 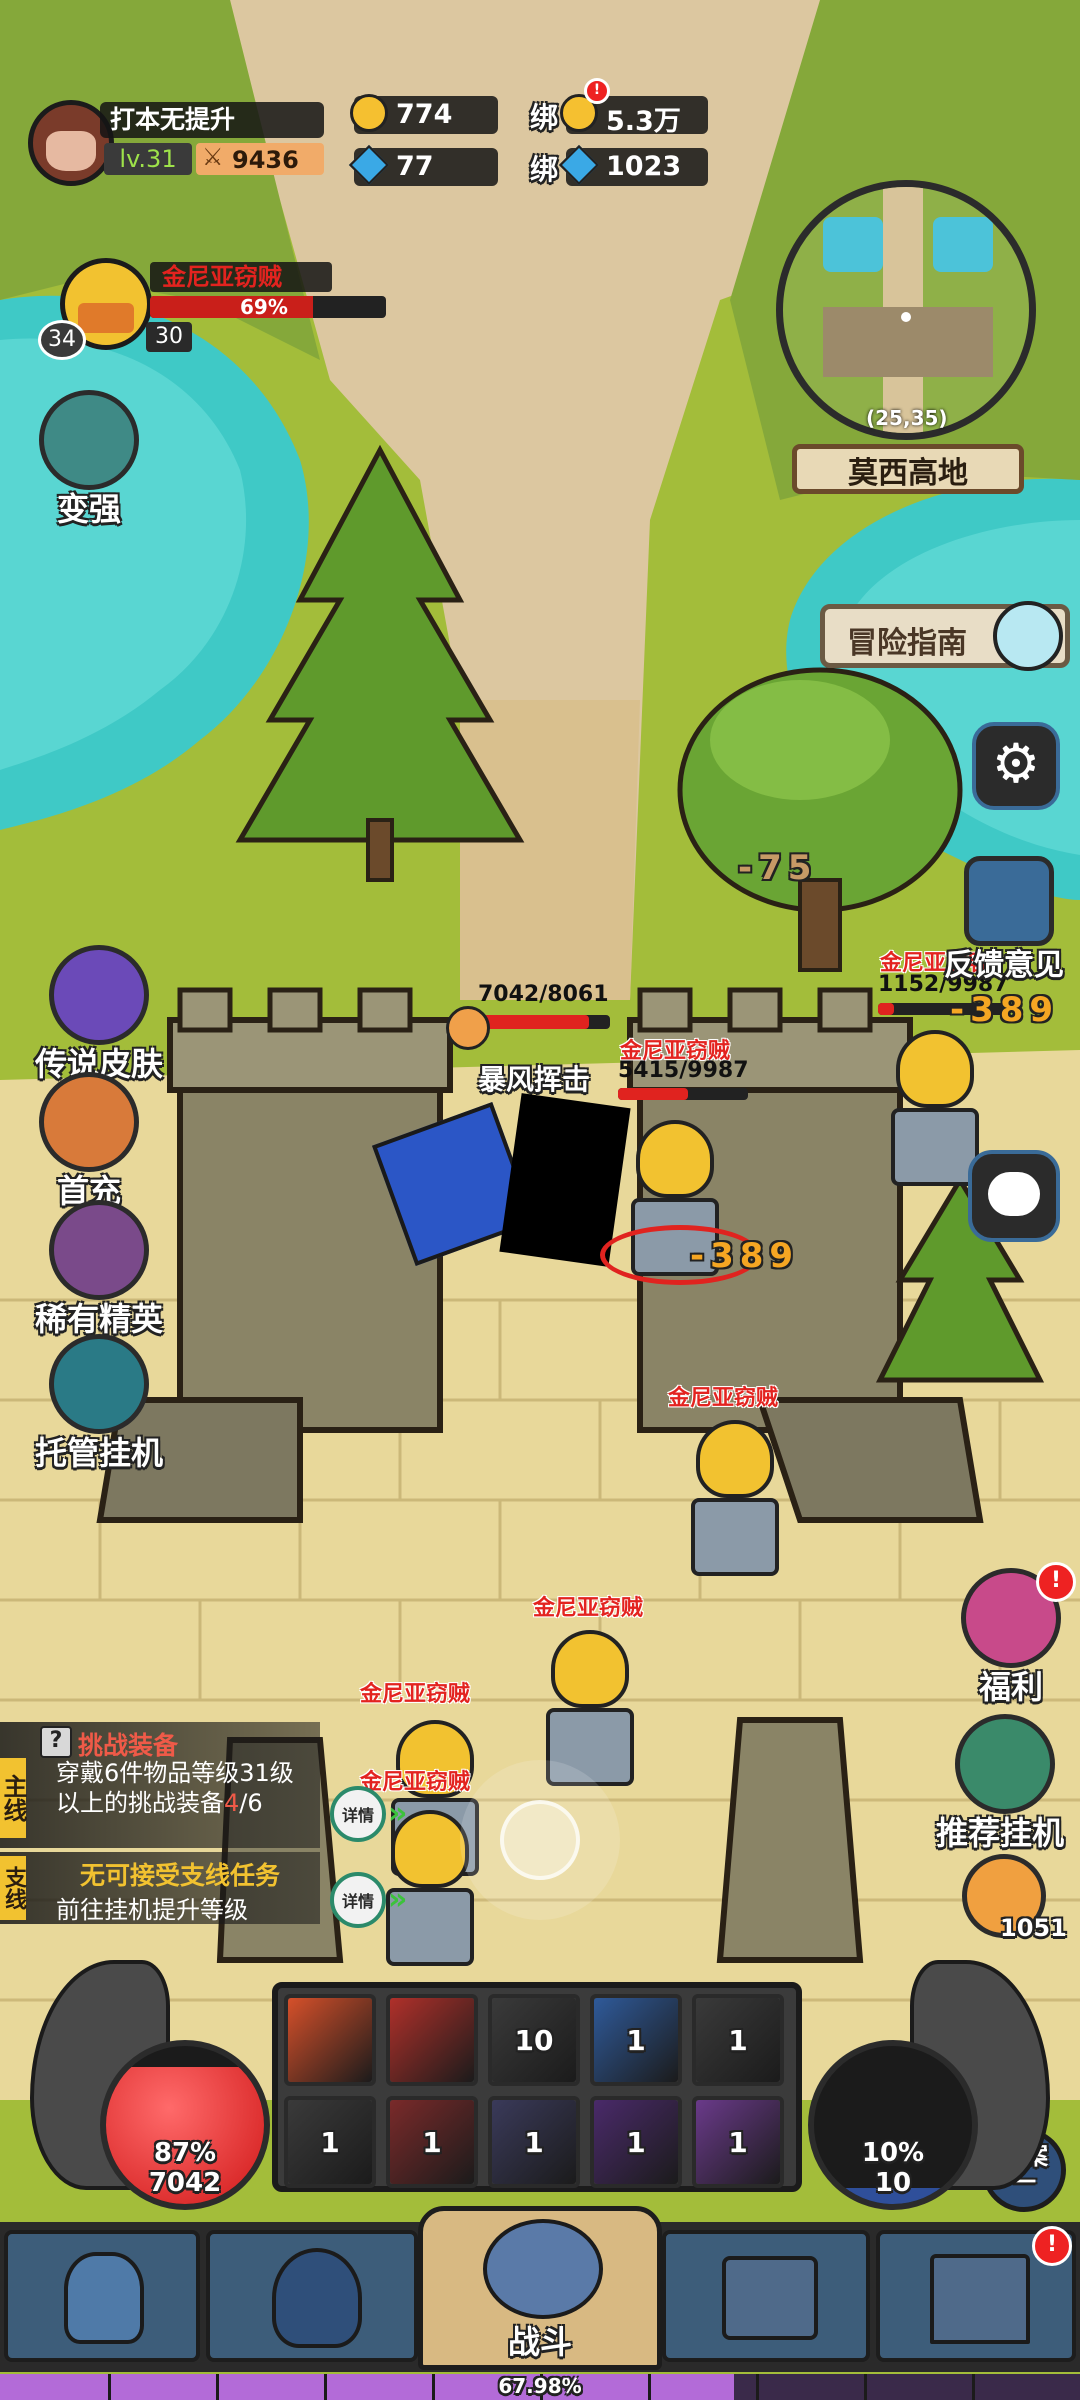 I want to click on minimap-view, so click(x=906, y=310).